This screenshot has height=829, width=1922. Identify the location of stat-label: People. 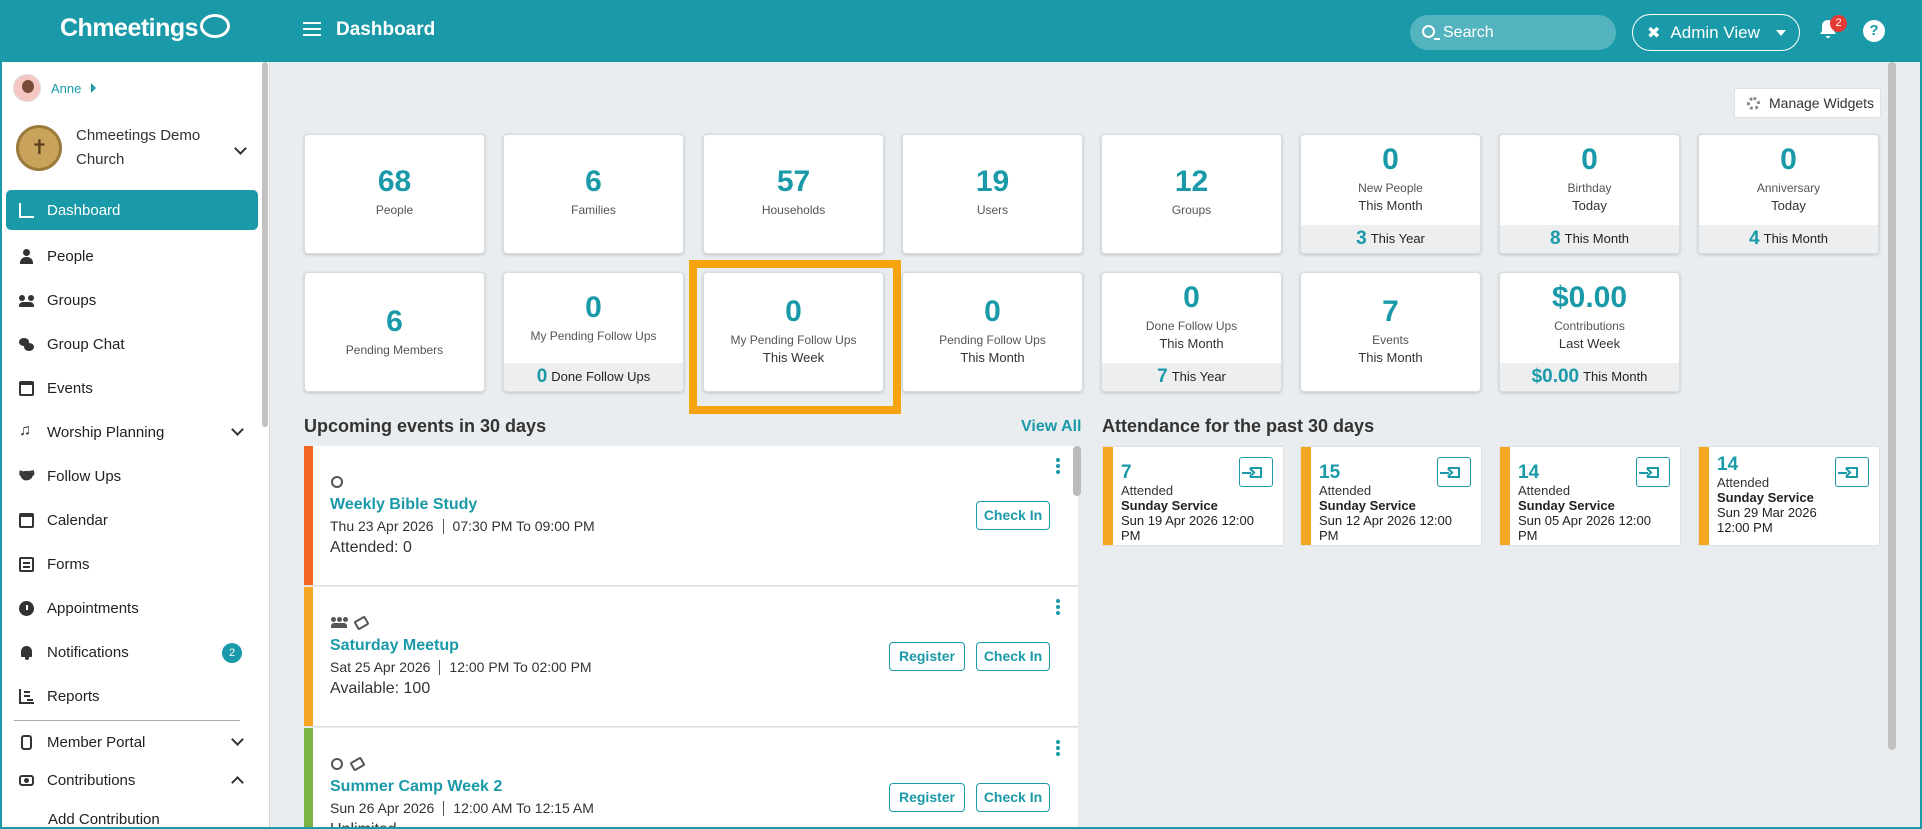
(394, 210).